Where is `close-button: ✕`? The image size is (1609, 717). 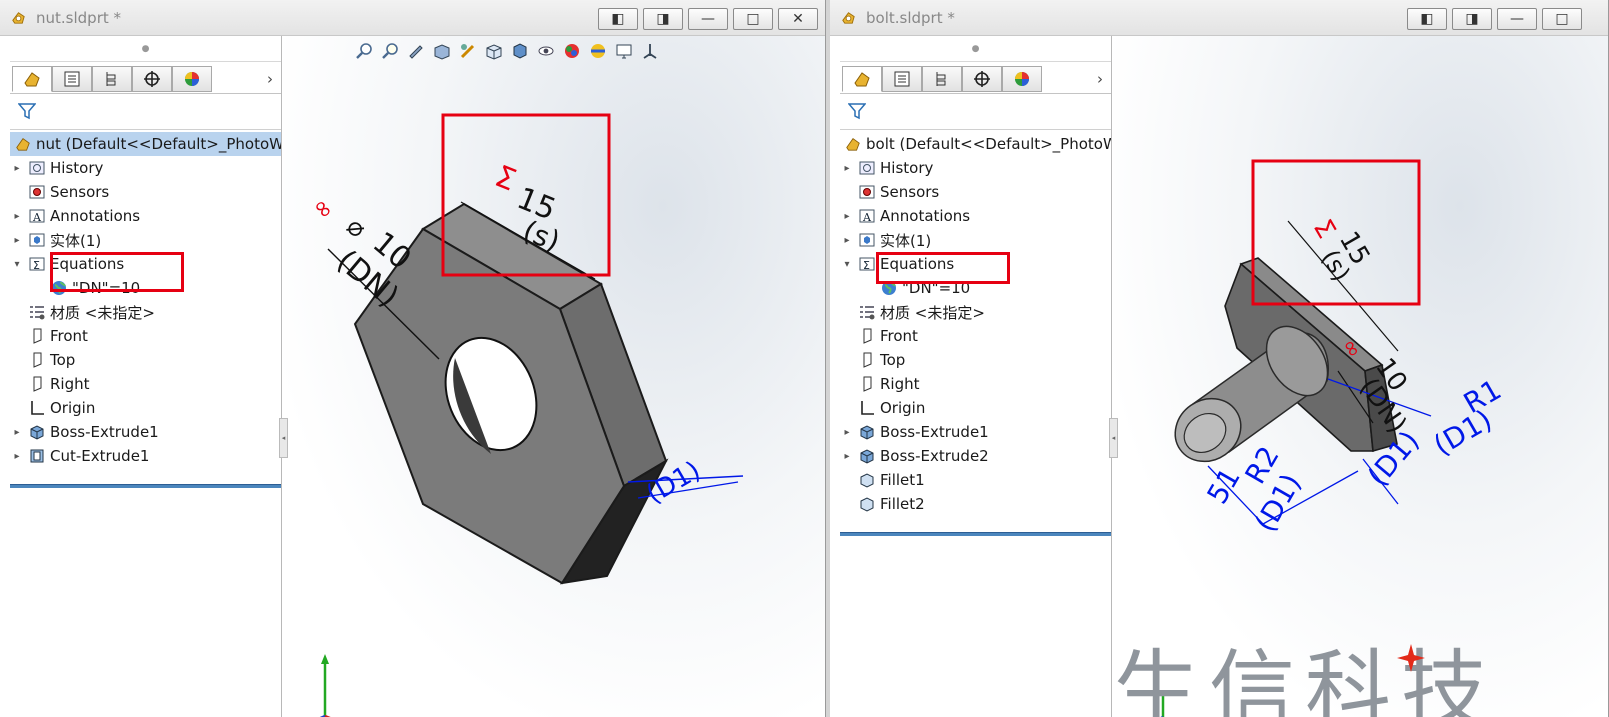 close-button: ✕ is located at coordinates (798, 19).